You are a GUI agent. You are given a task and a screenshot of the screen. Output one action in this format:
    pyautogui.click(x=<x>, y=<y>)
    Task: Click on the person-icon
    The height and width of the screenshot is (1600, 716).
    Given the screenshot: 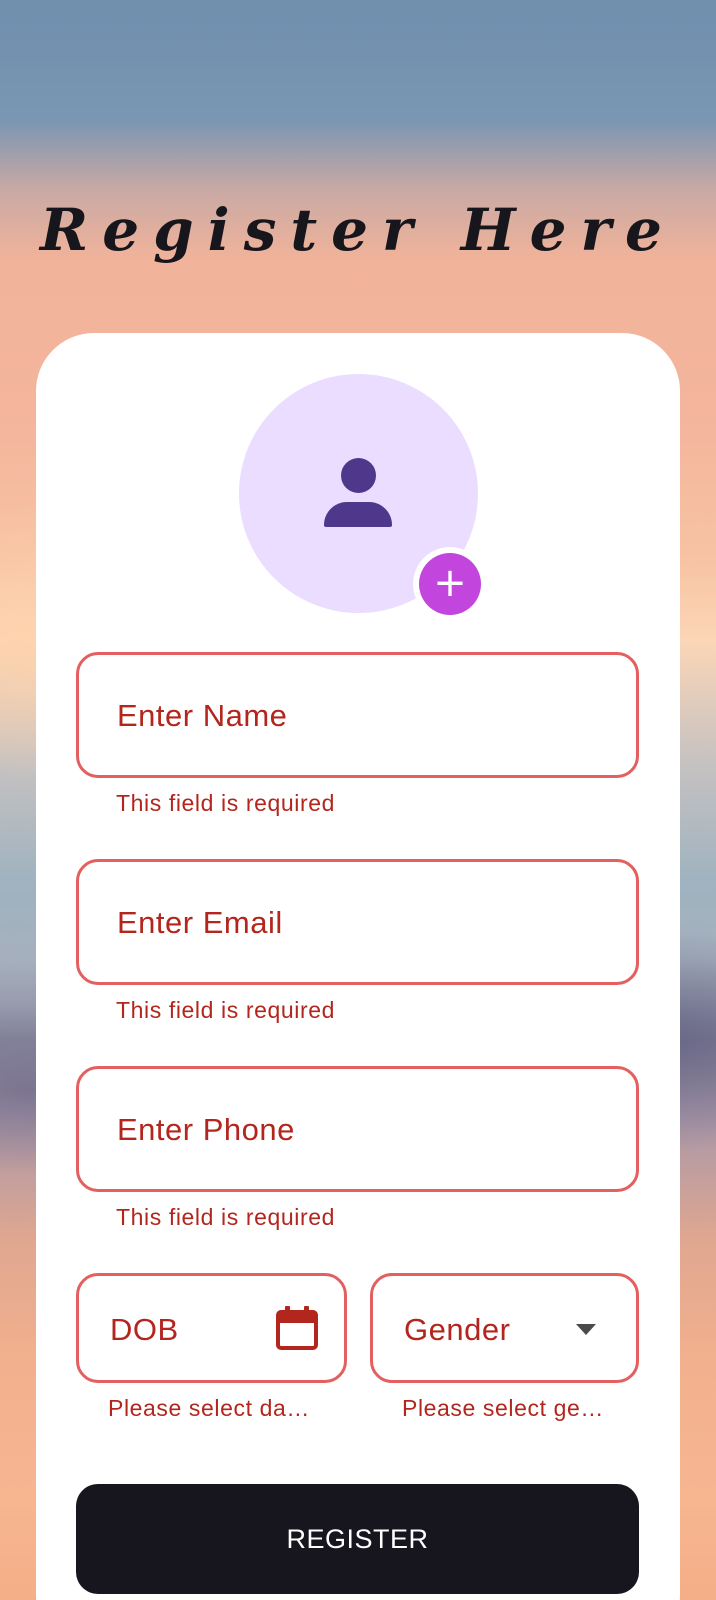 What is the action you would take?
    pyautogui.click(x=358, y=475)
    